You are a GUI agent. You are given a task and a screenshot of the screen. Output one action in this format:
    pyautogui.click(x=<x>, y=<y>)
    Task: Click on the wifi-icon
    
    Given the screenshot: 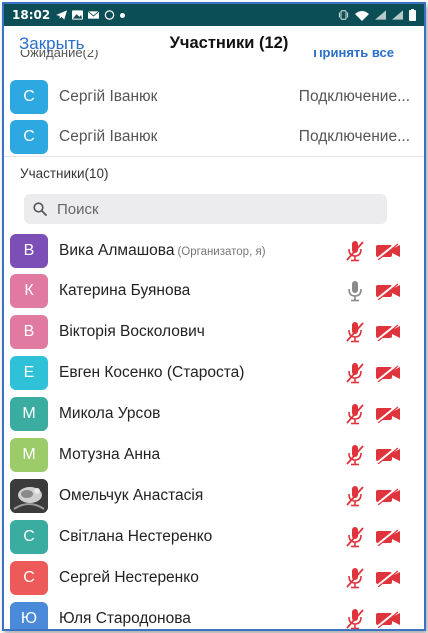 What is the action you would take?
    pyautogui.click(x=362, y=15)
    